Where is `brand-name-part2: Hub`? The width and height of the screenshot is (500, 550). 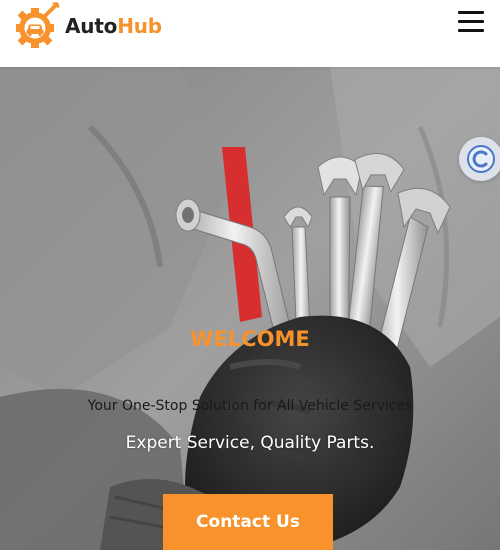 brand-name-part2: Hub is located at coordinates (139, 26).